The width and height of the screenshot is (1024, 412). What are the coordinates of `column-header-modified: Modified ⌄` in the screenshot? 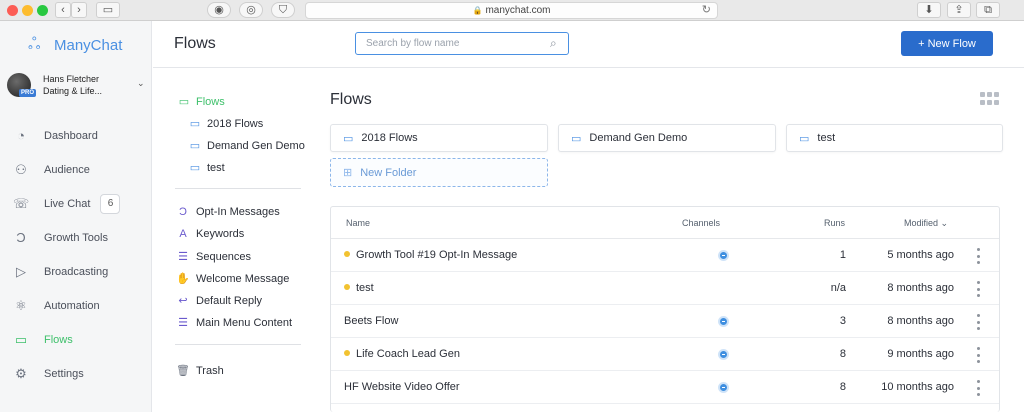 It's located at (926, 223).